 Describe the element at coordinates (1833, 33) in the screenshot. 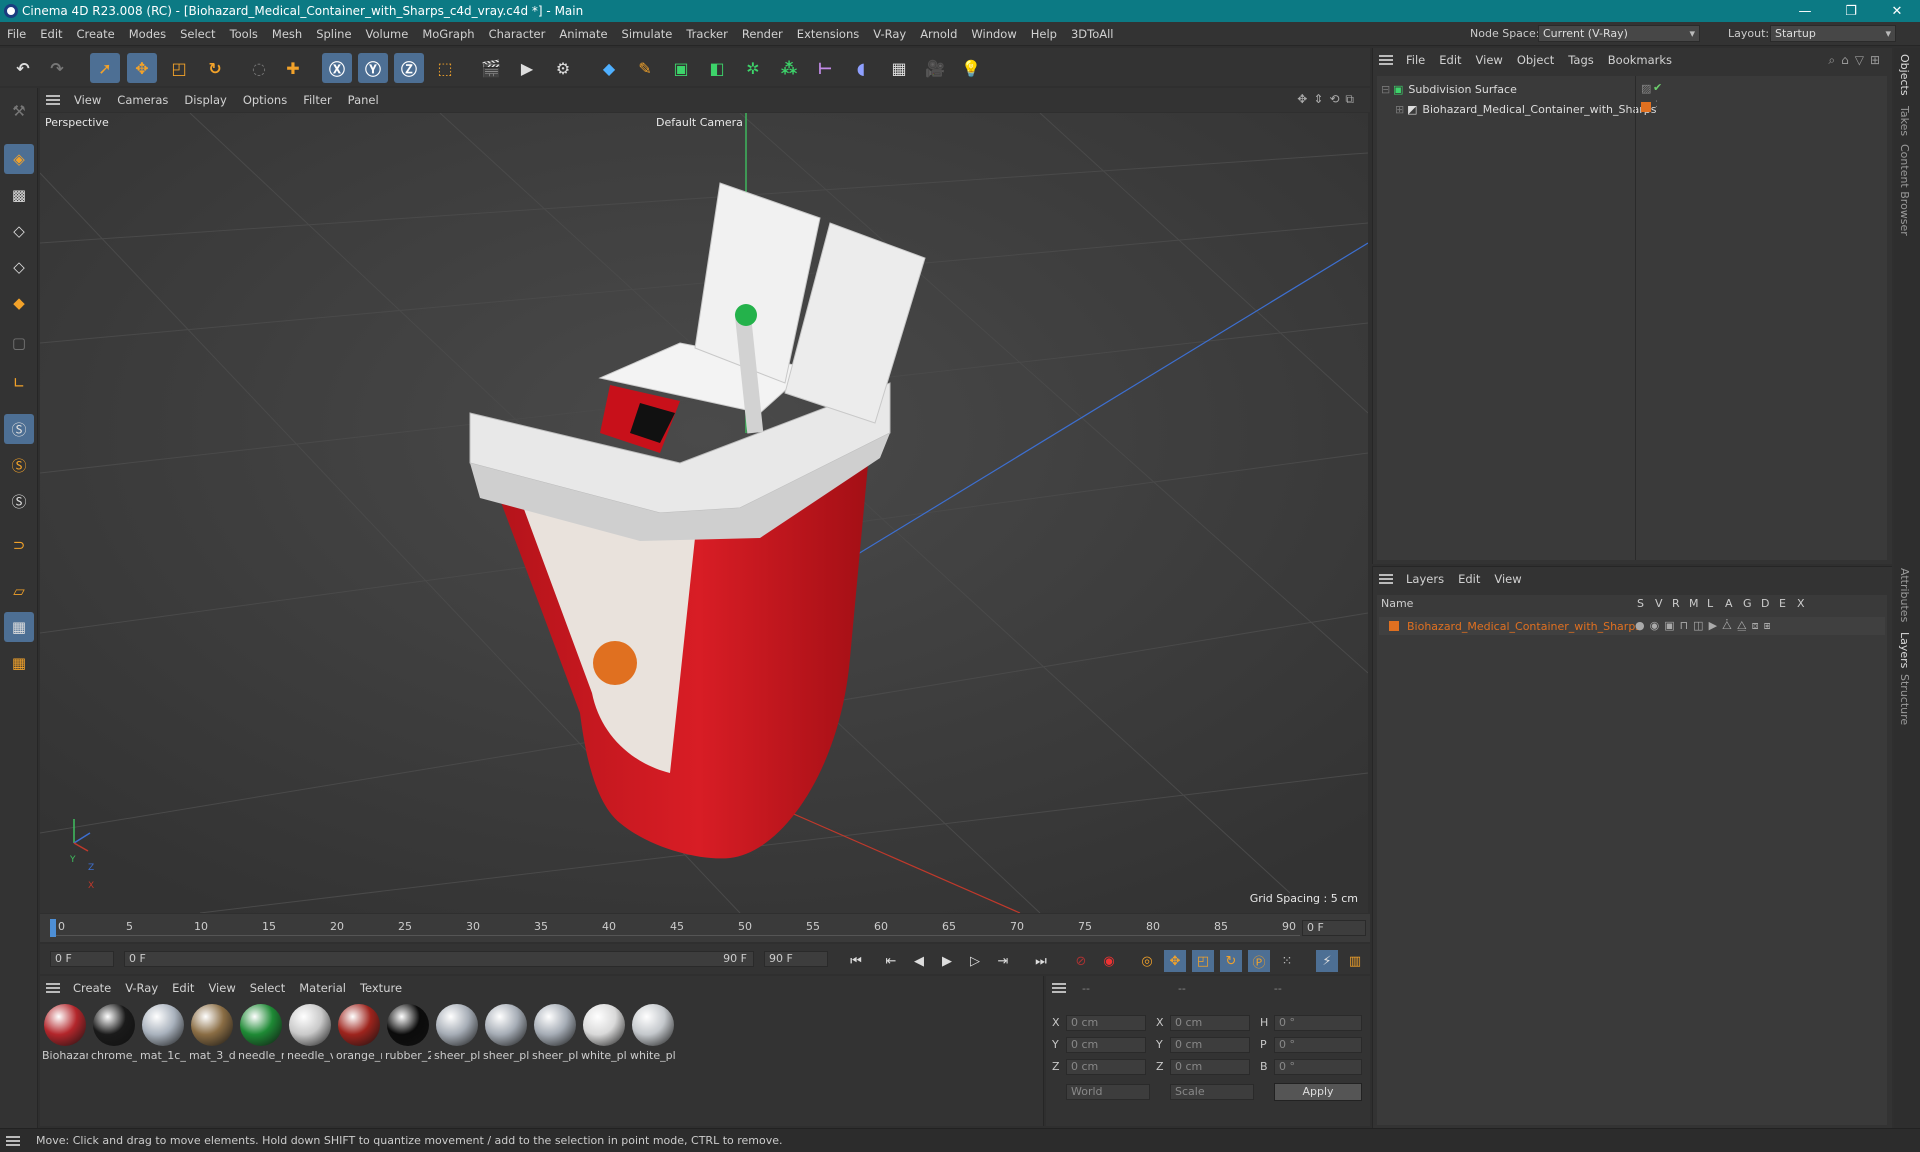

I see `layout-dropdown: Startup` at that location.